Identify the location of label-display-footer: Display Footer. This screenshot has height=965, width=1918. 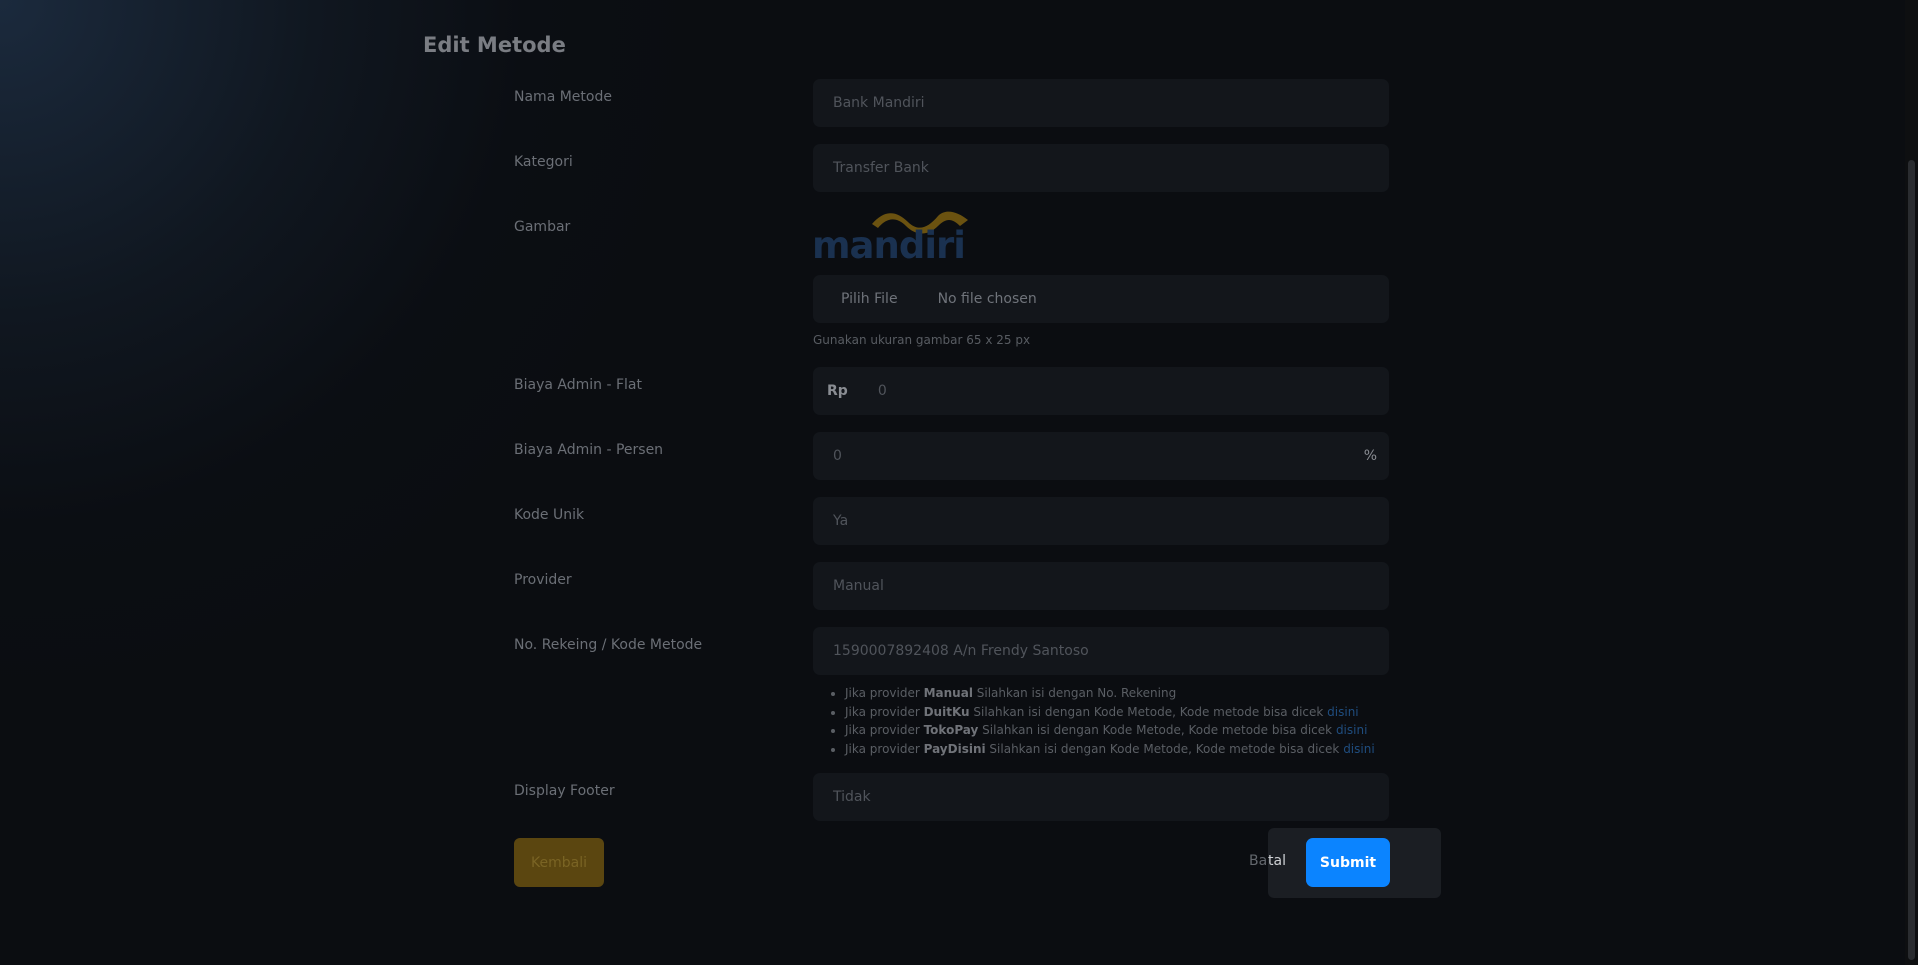
(564, 791).